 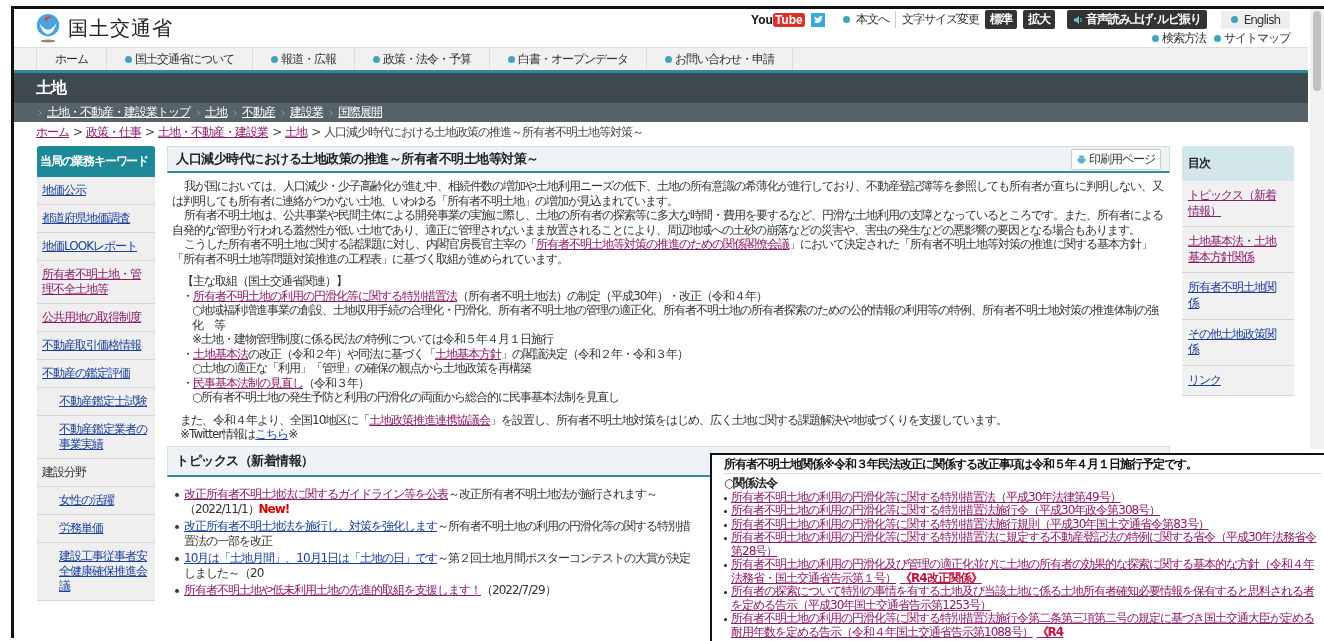 I want to click on sidebar-heading: 建設分野, so click(x=96, y=473).